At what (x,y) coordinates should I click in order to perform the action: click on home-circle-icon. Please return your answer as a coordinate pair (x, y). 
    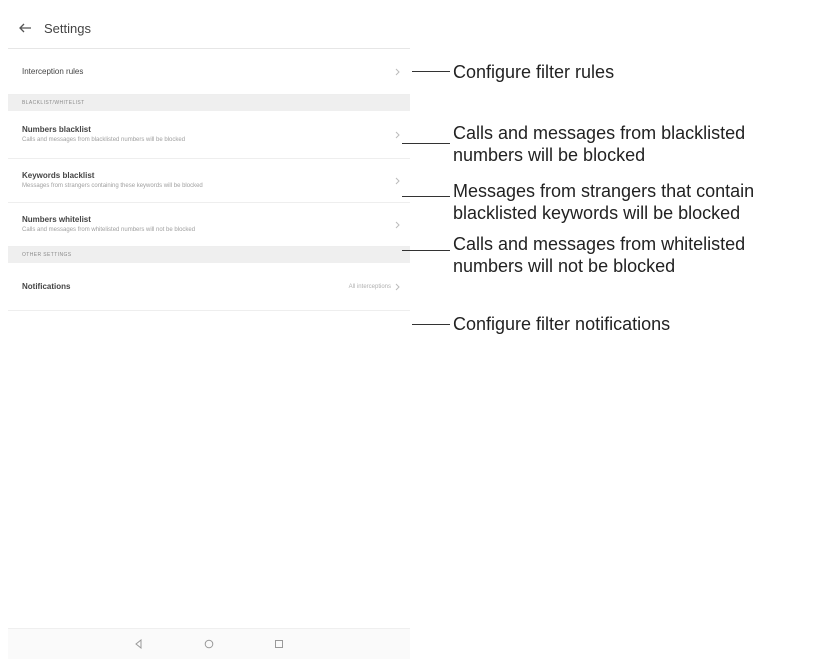
    Looking at the image, I should click on (209, 644).